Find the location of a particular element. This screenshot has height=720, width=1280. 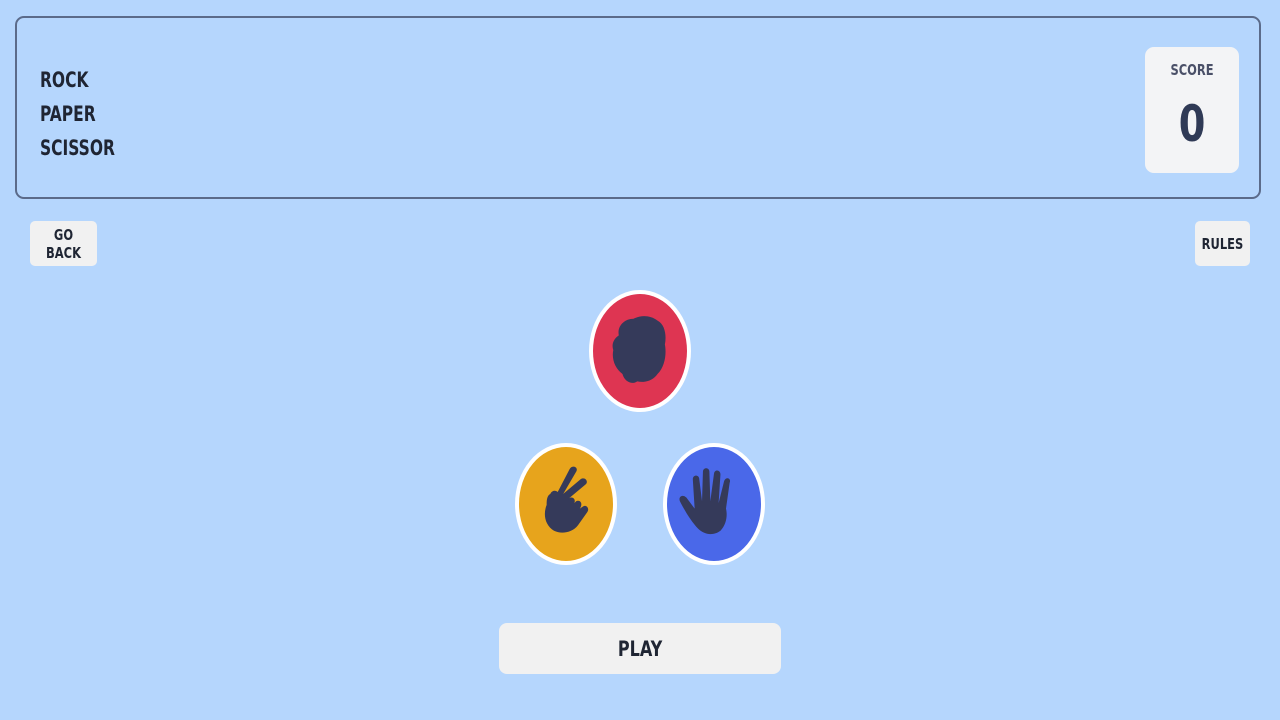

score-value: 0 is located at coordinates (1192, 124).